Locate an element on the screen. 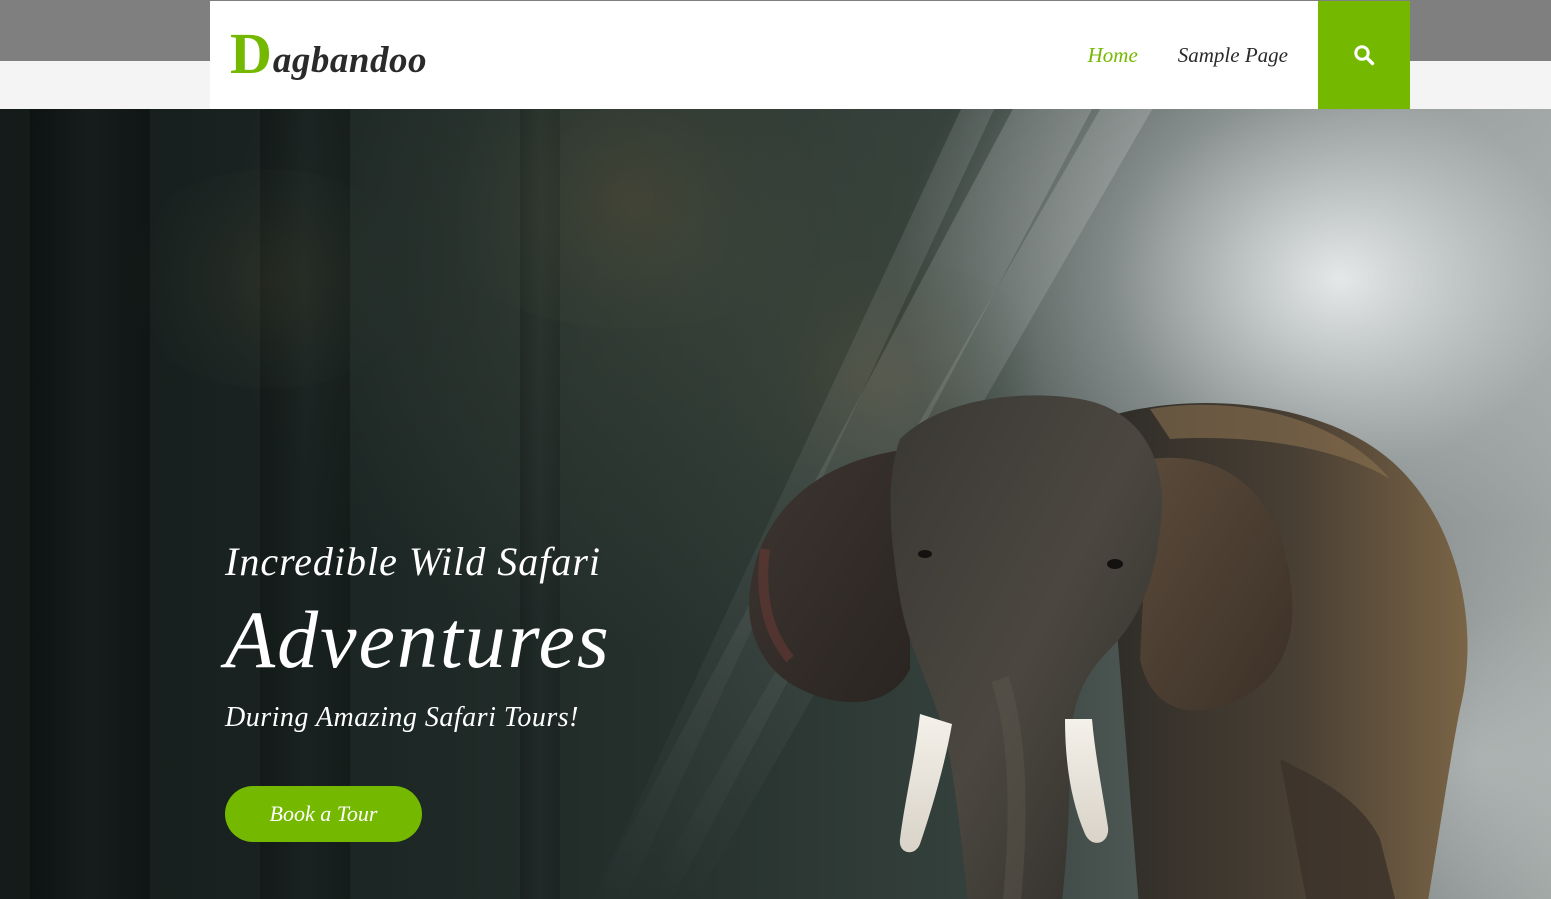  site-logo: Dagbandoo is located at coordinates (328, 50).